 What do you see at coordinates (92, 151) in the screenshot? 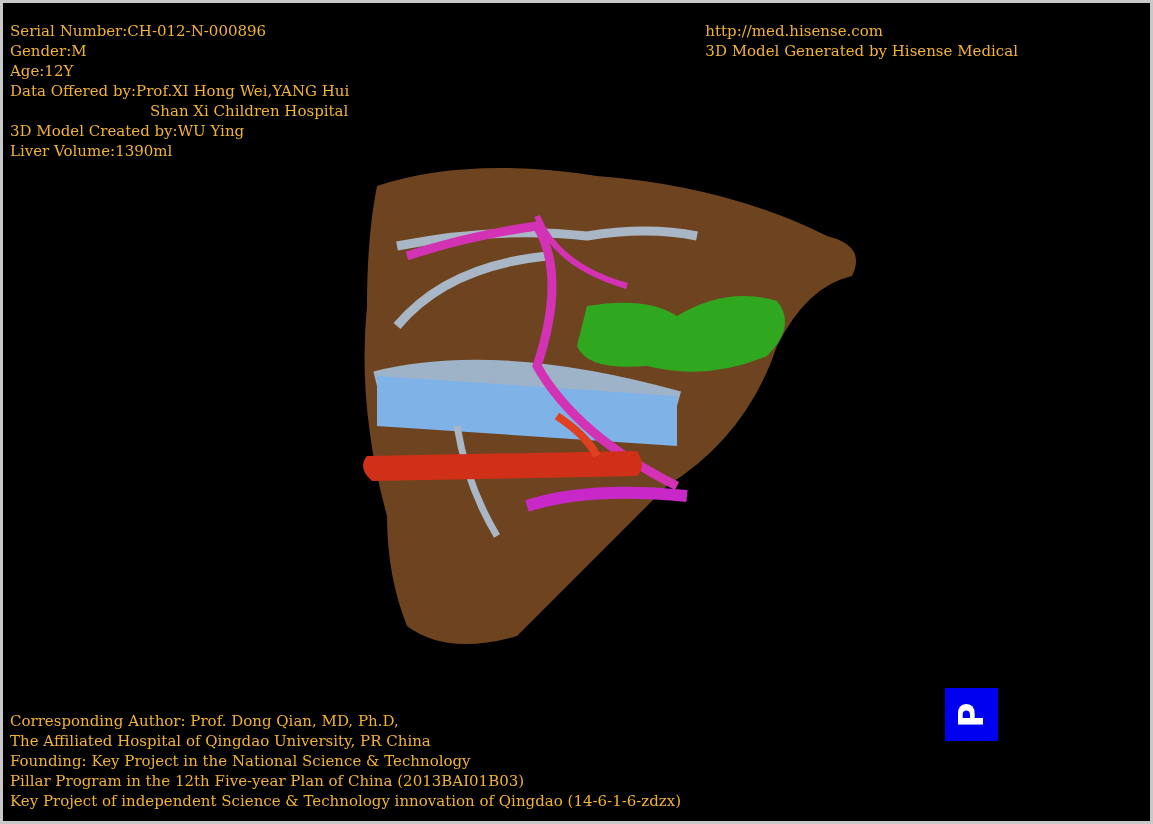
I see `info-text: Liver Volume:1390ml` at bounding box center [92, 151].